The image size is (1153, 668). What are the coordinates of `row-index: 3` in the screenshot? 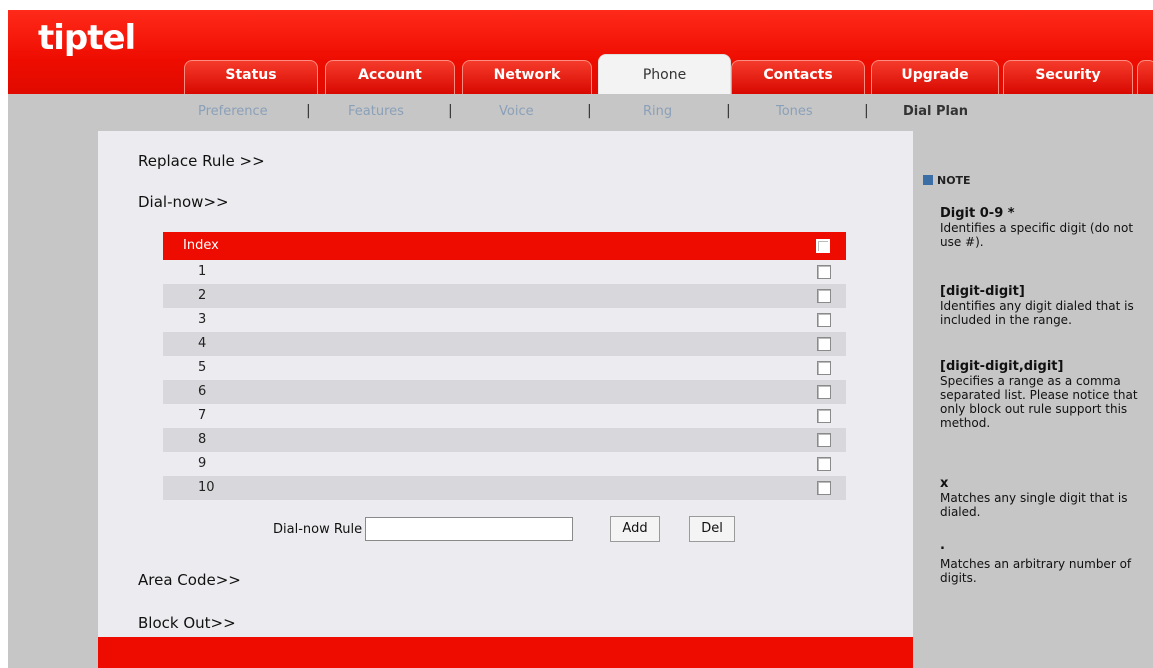 It's located at (202, 319).